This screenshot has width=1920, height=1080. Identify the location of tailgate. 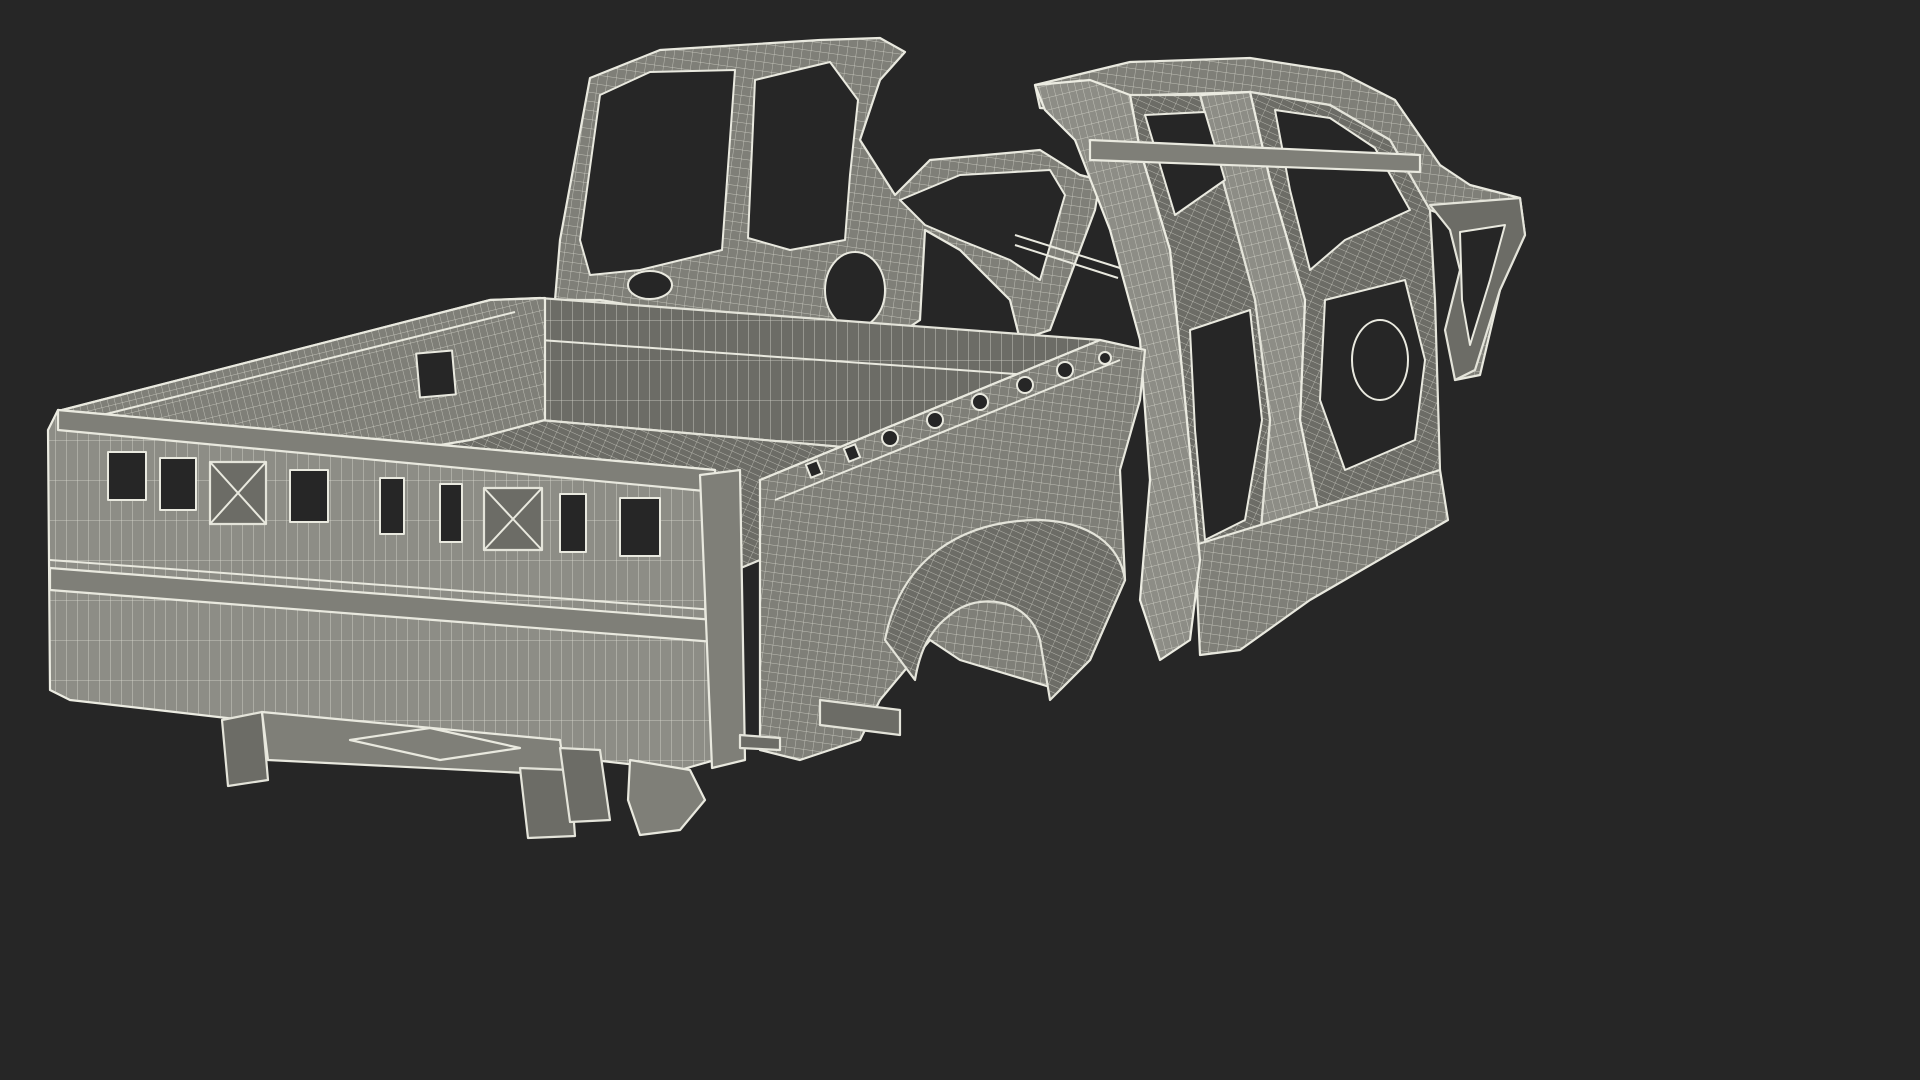
(396, 590).